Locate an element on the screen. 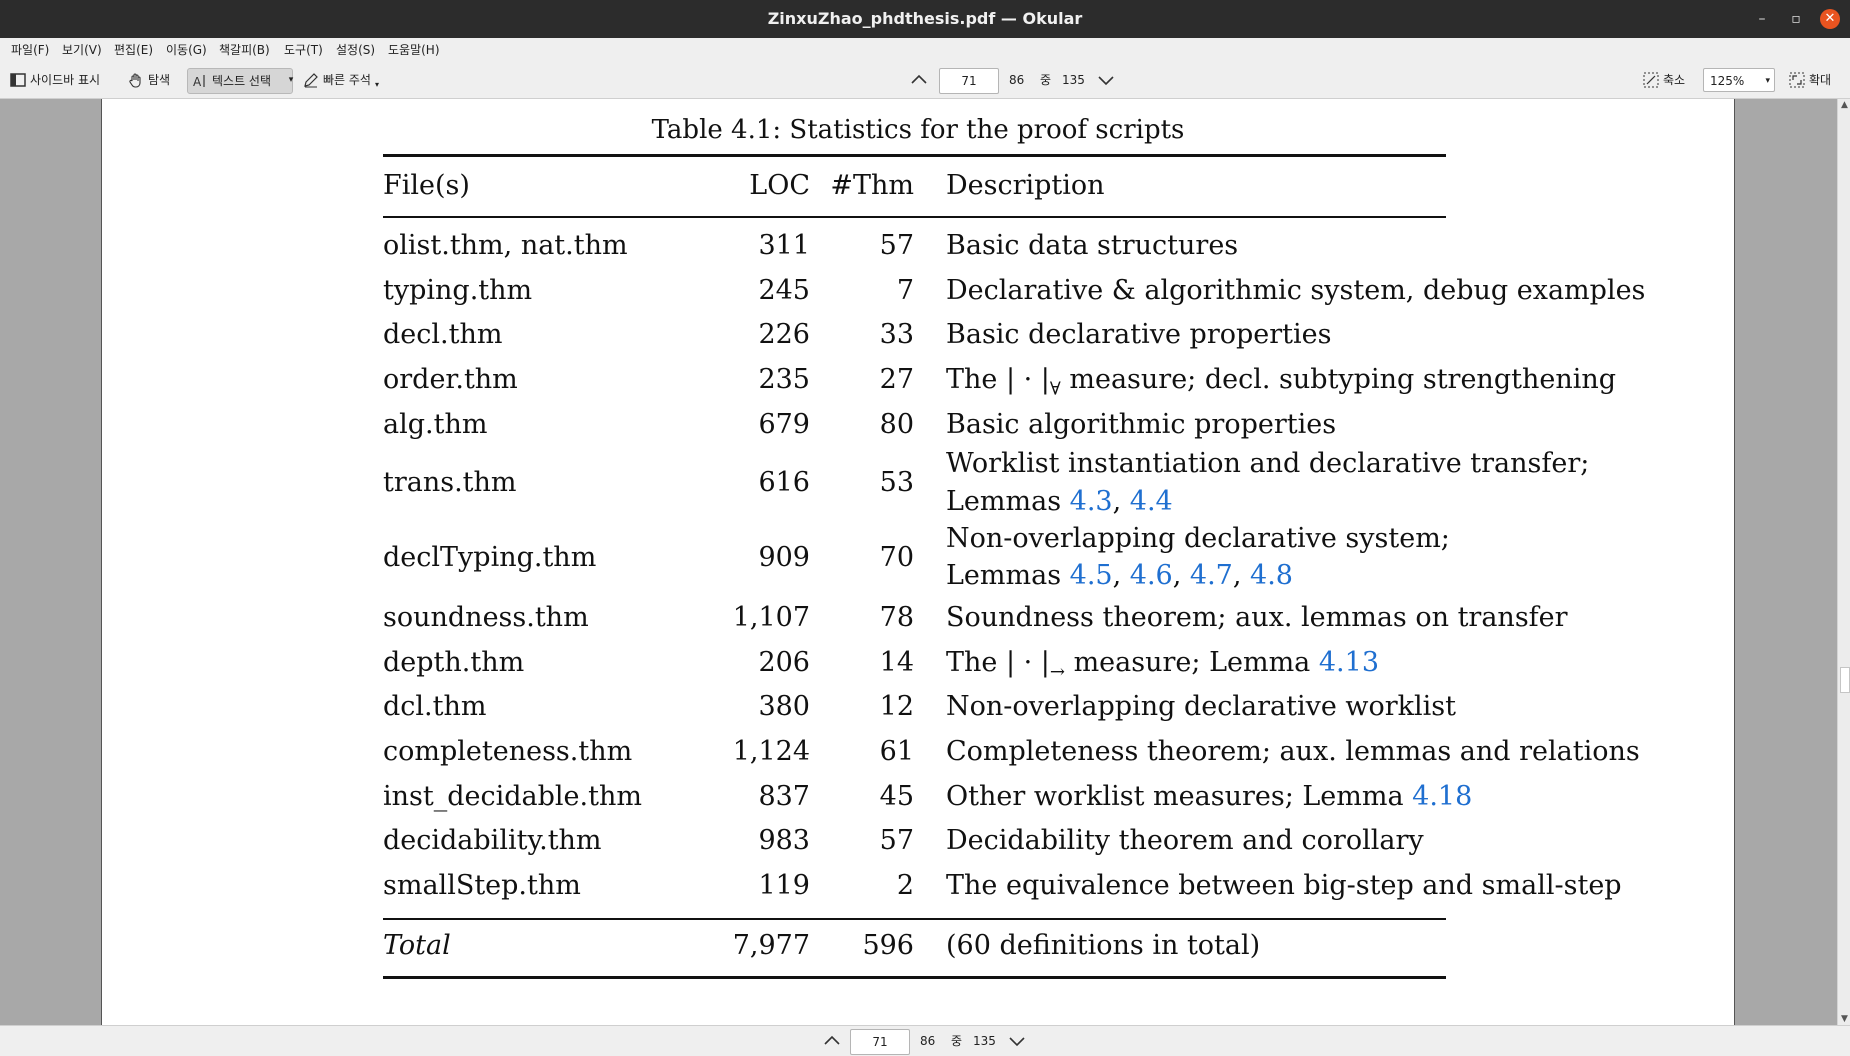  table-row-file: order.thm is located at coordinates (450, 379).